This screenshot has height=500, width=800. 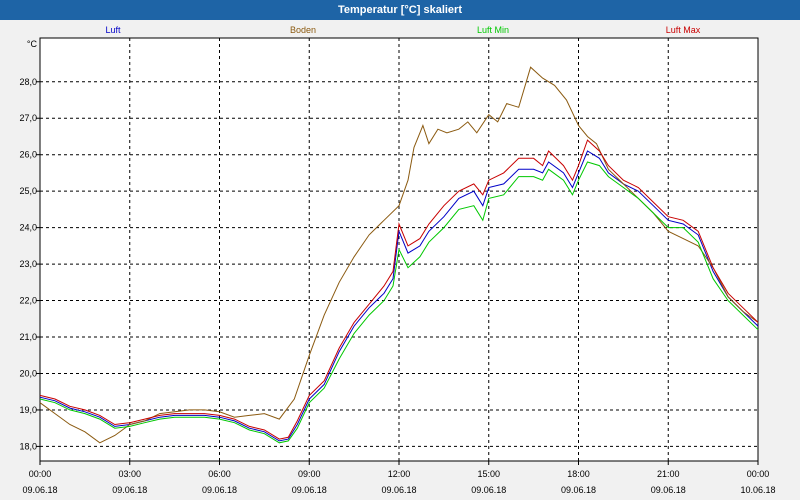 What do you see at coordinates (28, 118) in the screenshot?
I see `y-tick-label: 27,0` at bounding box center [28, 118].